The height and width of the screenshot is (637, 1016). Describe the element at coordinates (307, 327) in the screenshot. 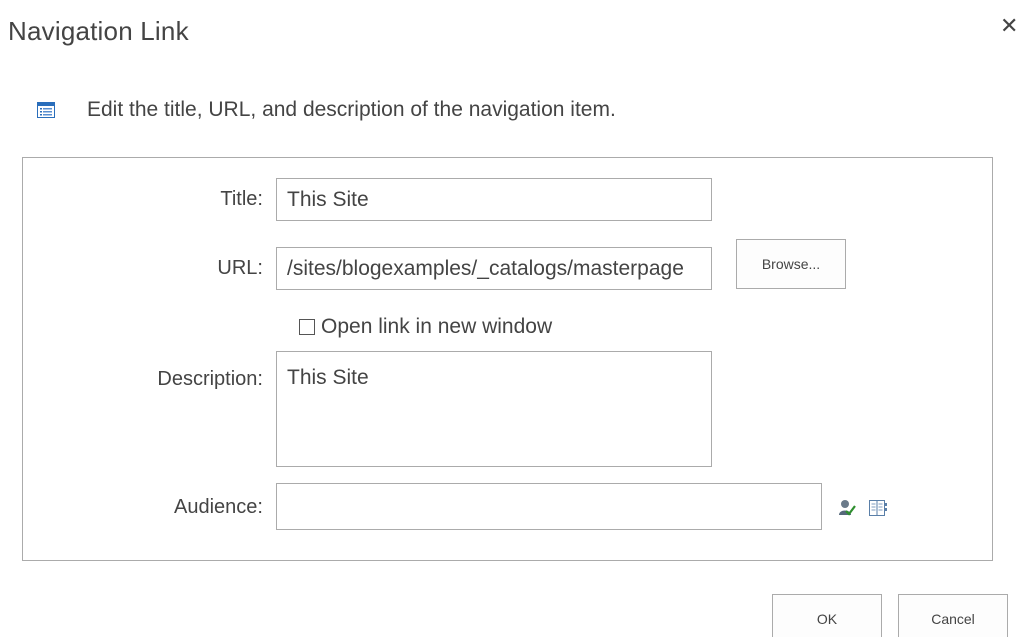

I see `open-new-window-checkbox` at that location.